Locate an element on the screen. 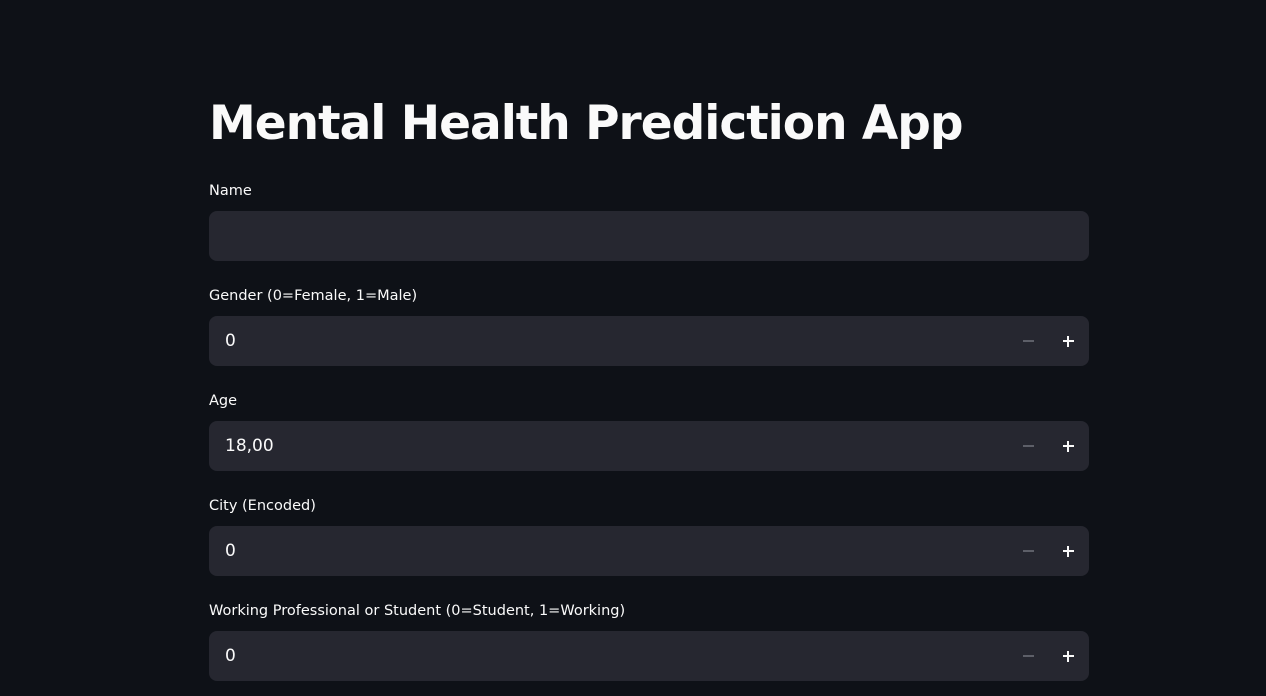 This screenshot has height=696, width=1266. age-field: Age 18,00 is located at coordinates (649, 430).